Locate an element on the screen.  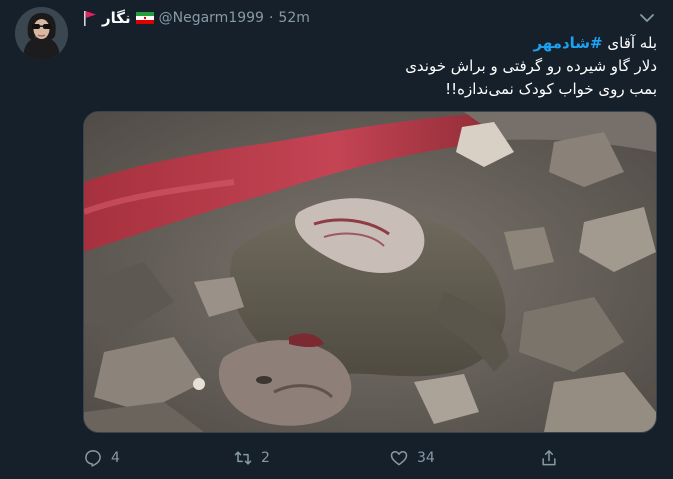
timestamp: 52m is located at coordinates (293, 18).